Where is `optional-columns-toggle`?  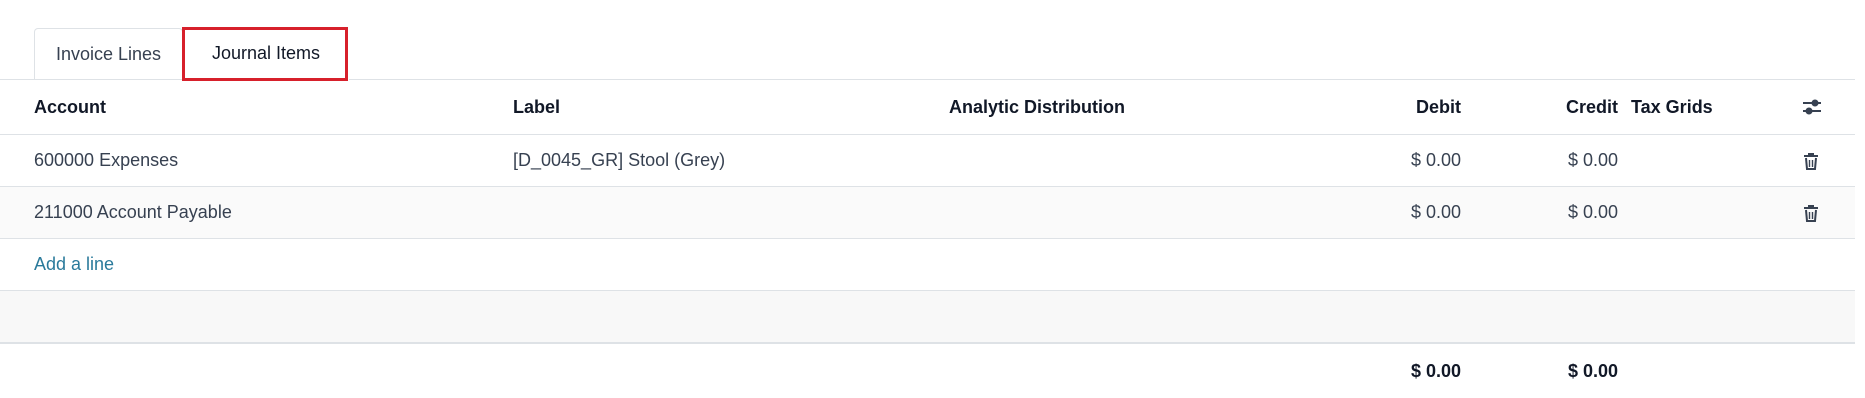 optional-columns-toggle is located at coordinates (1812, 107).